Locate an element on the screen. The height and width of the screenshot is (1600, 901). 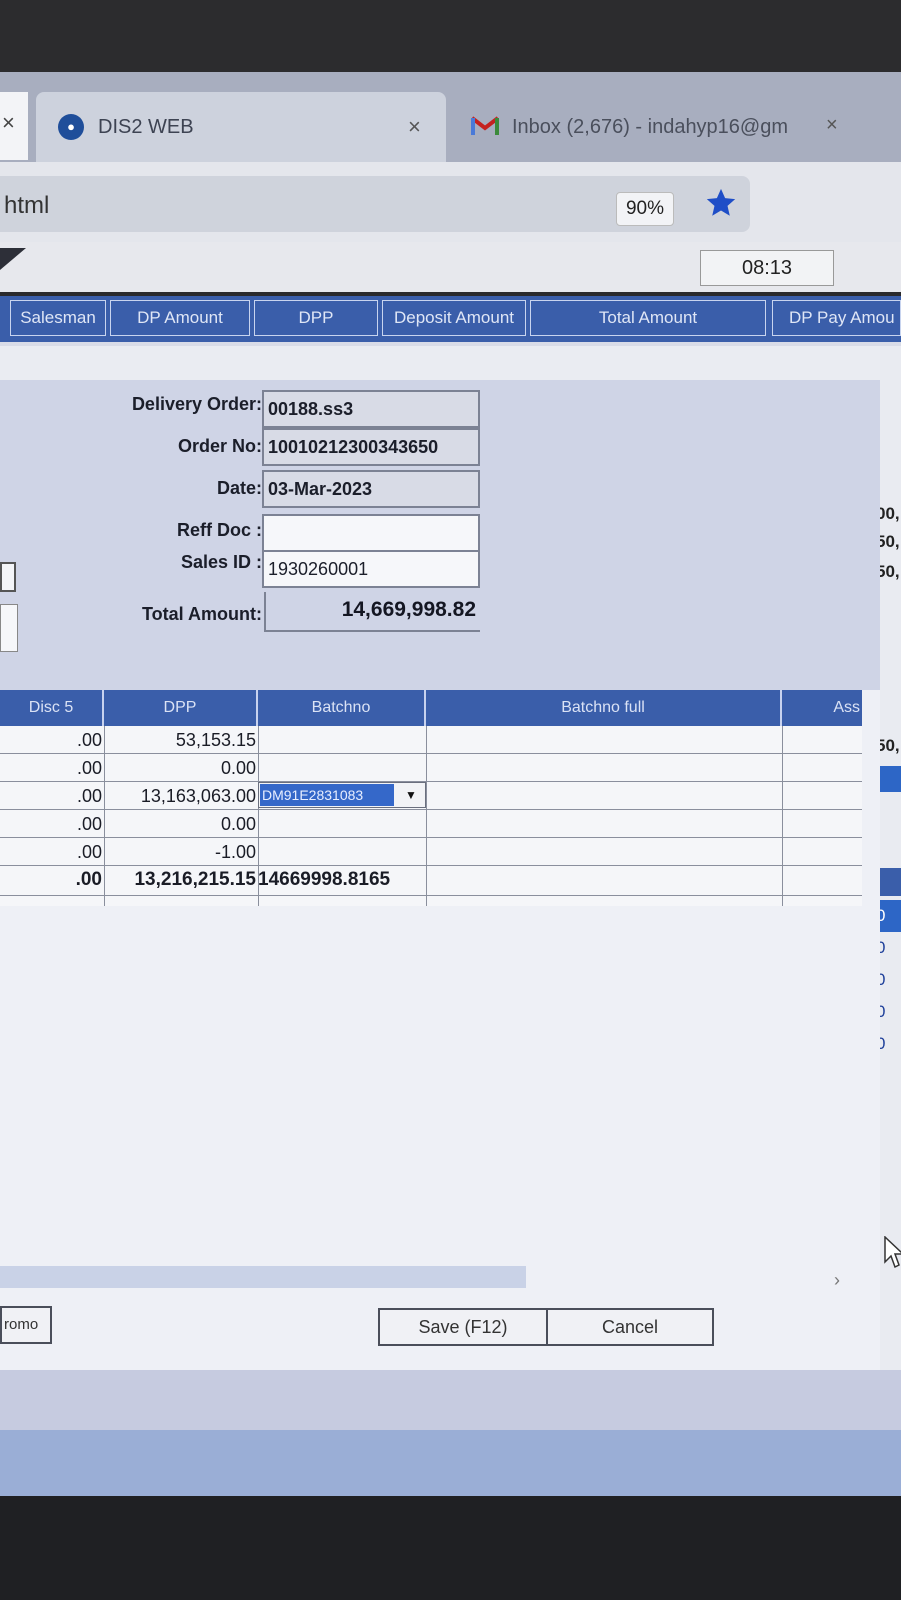
reff-doc-label: Reff Doc : is located at coordinates (219, 530).